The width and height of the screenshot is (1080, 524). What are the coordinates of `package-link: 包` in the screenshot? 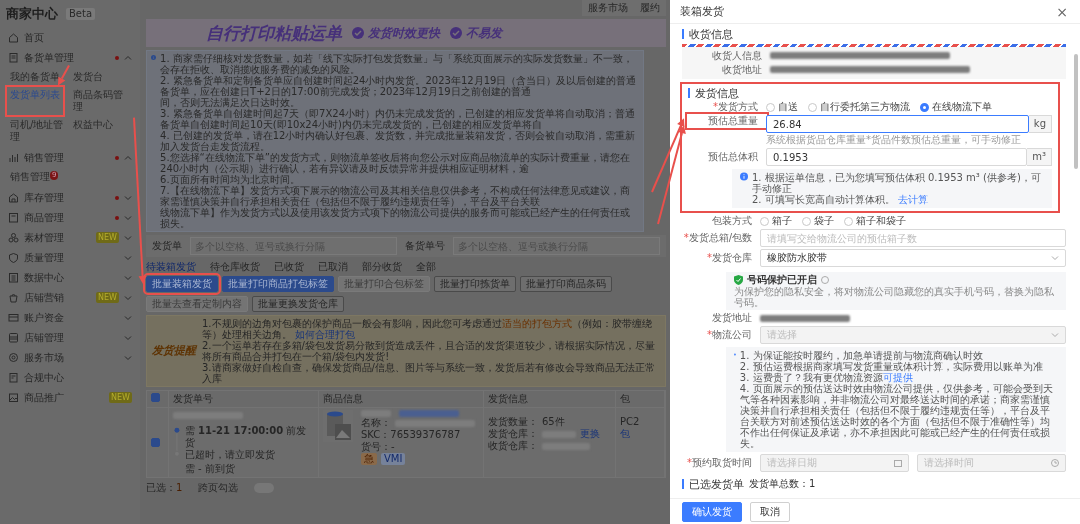 It's located at (640, 434).